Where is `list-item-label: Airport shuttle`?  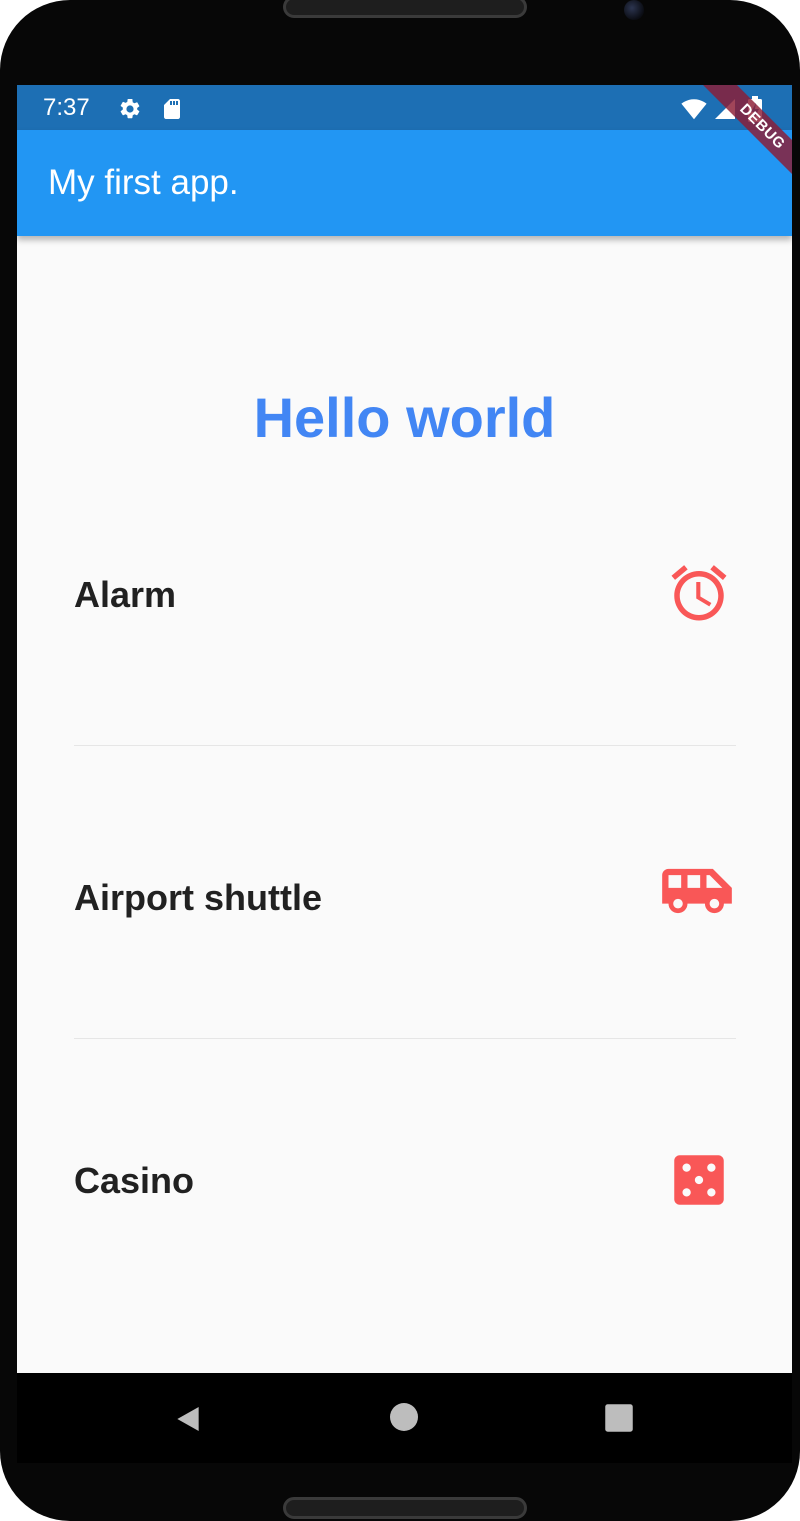
list-item-label: Airport shuttle is located at coordinates (198, 897).